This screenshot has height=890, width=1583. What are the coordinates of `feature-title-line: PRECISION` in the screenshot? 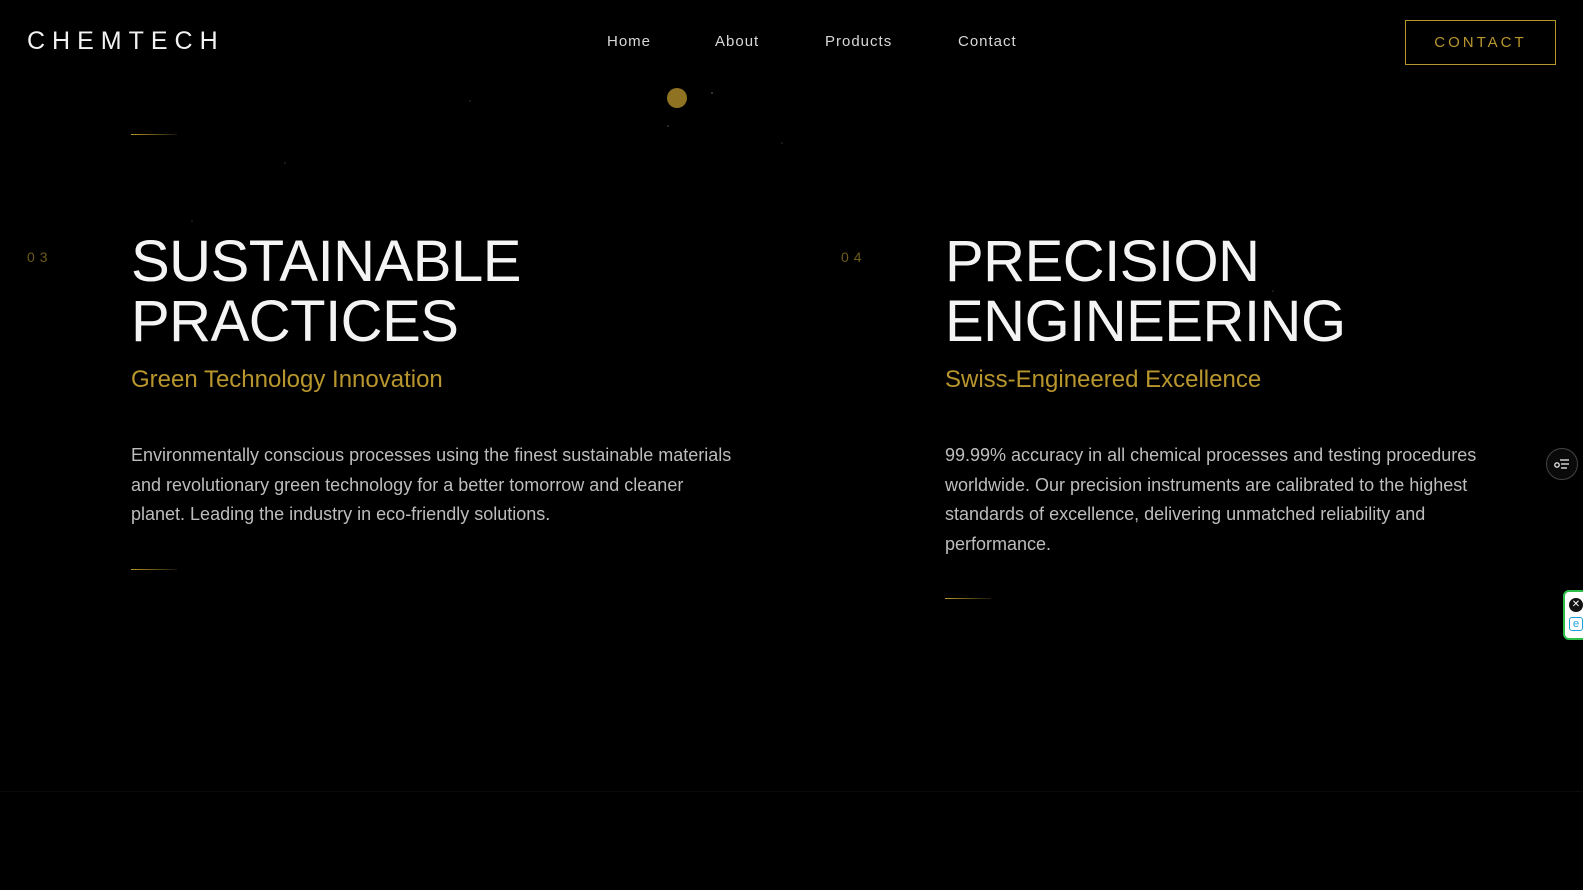 It's located at (1102, 261).